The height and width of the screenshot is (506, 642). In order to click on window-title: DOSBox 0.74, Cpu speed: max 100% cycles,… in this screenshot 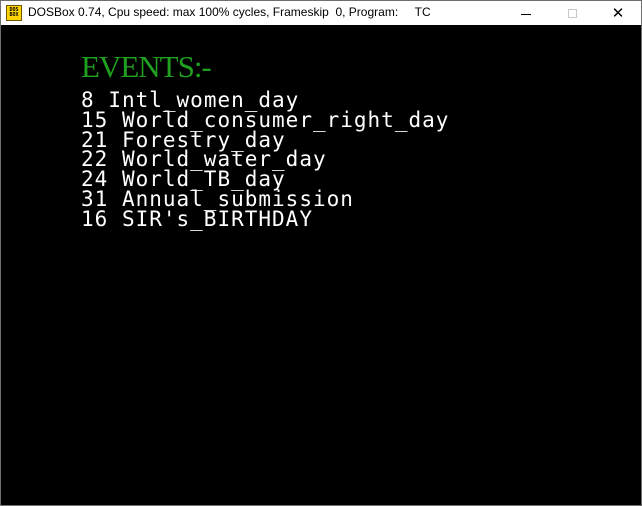, I will do `click(229, 12)`.